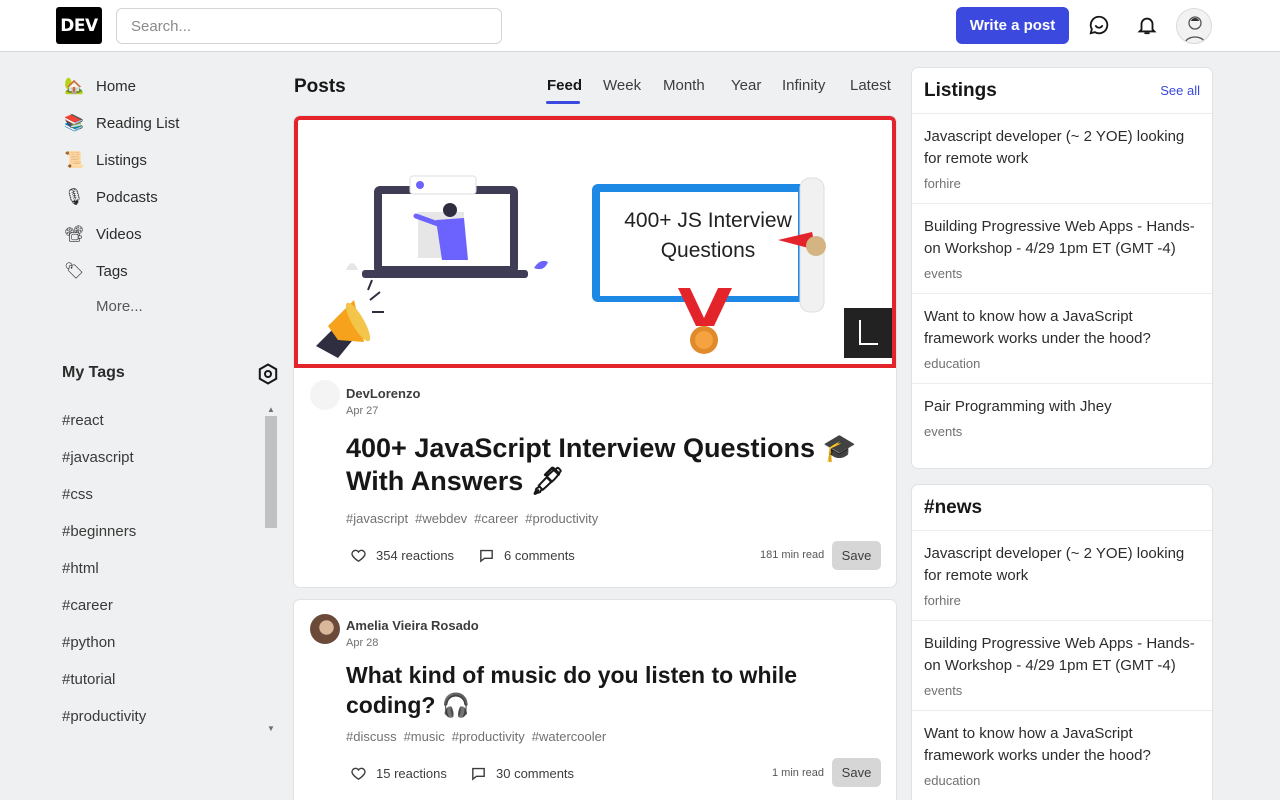  What do you see at coordinates (127, 197) in the screenshot?
I see `sidebar-item-label: Podcasts` at bounding box center [127, 197].